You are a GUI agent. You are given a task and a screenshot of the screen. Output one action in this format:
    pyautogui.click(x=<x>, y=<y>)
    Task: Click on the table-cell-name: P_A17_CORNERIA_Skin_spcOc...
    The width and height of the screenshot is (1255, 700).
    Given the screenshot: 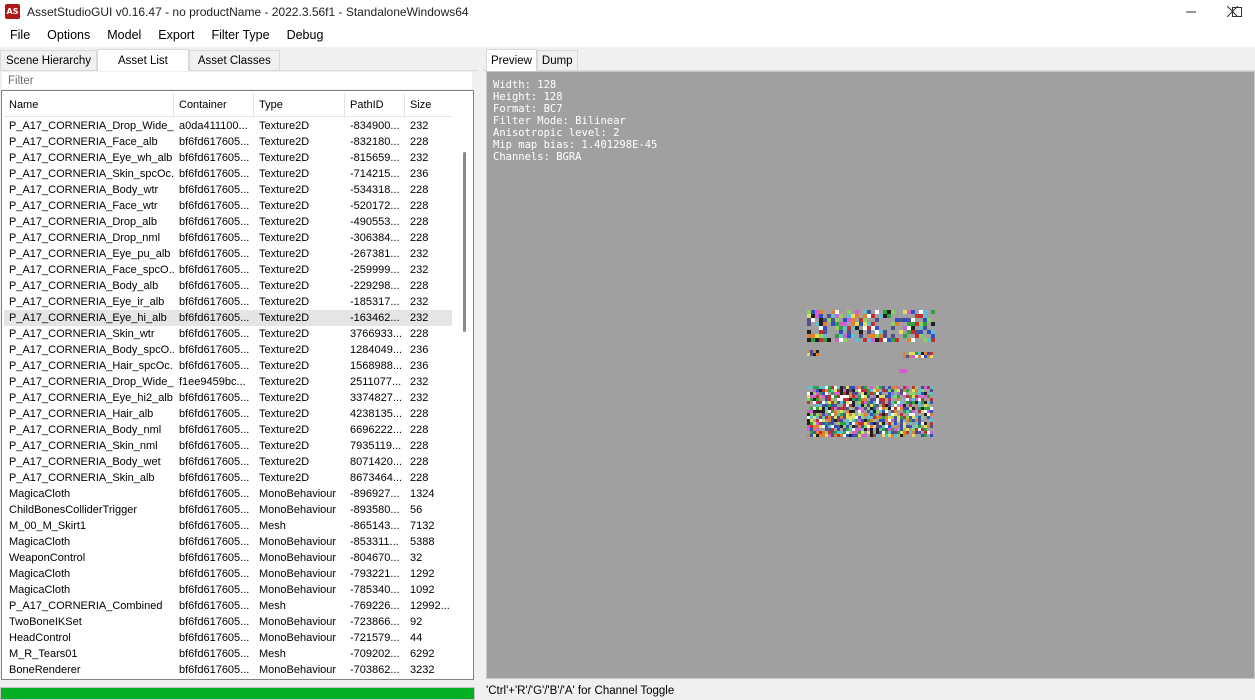 What is the action you would take?
    pyautogui.click(x=91, y=174)
    